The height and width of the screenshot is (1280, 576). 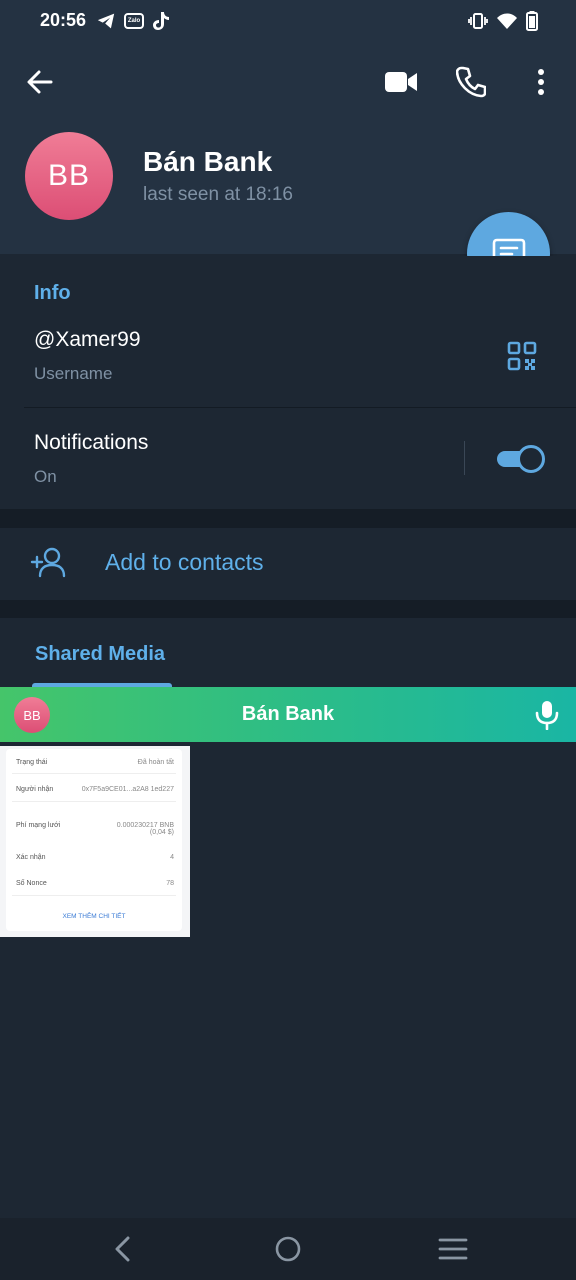 What do you see at coordinates (73, 373) in the screenshot?
I see `username-label: Username` at bounding box center [73, 373].